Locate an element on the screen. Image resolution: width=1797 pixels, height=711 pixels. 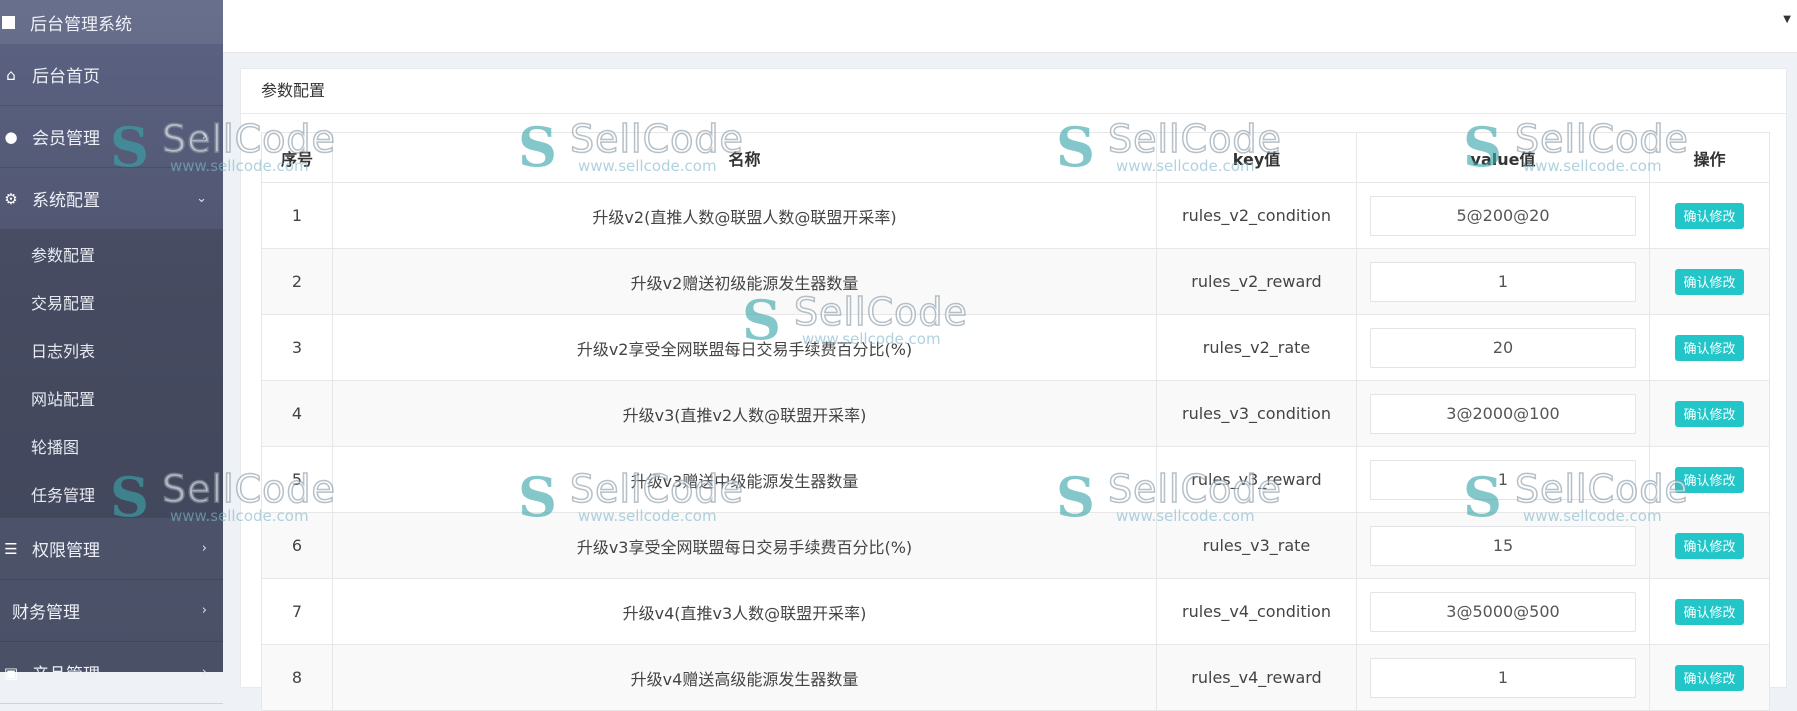
row-id: 2 is located at coordinates (297, 281).